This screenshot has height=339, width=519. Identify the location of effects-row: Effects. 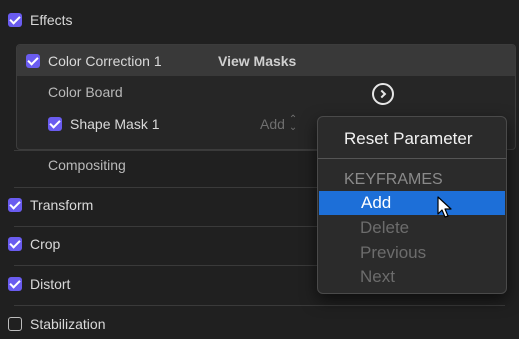
(260, 20).